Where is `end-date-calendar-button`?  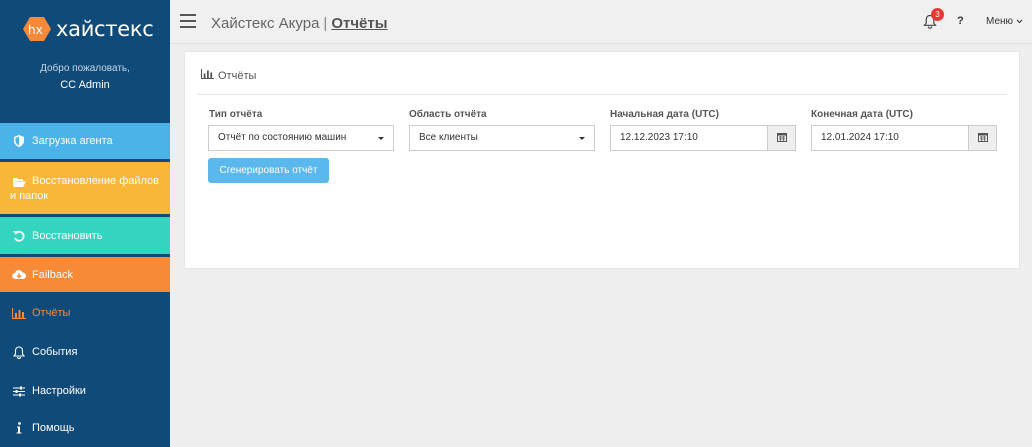
end-date-calendar-button is located at coordinates (982, 138).